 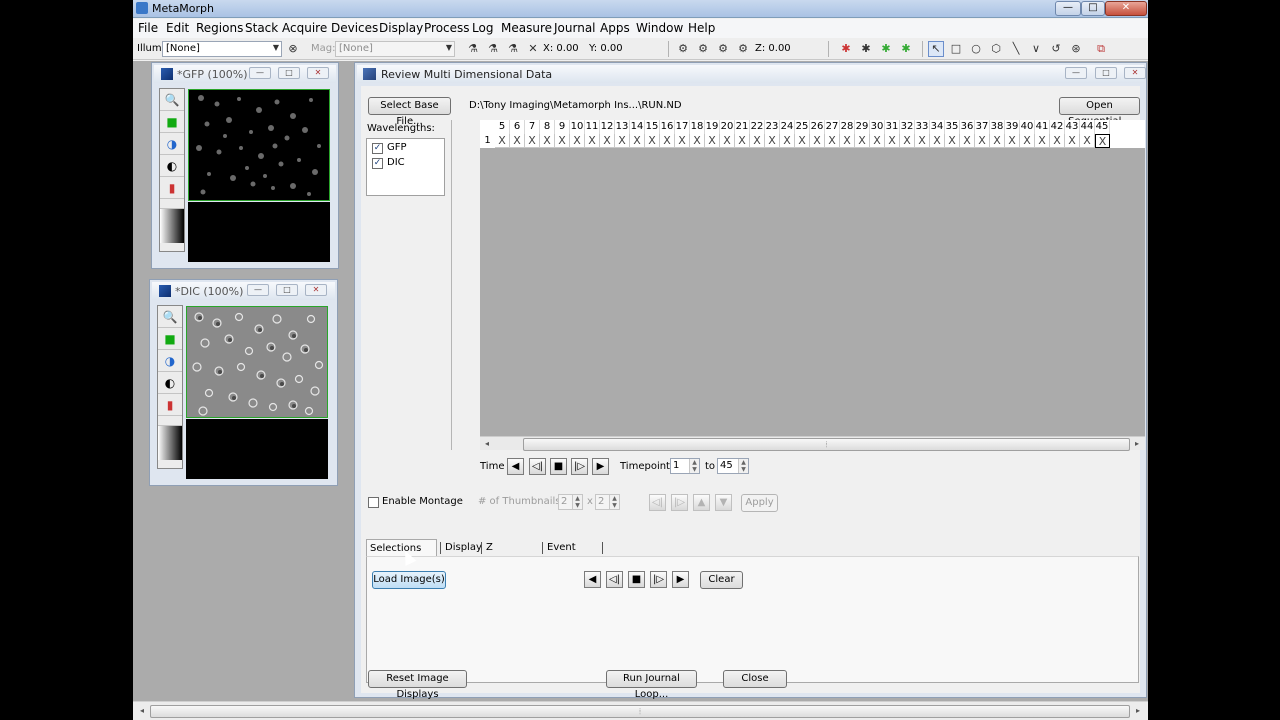 What do you see at coordinates (967, 127) in the screenshot?
I see `grid-column-36: 36` at bounding box center [967, 127].